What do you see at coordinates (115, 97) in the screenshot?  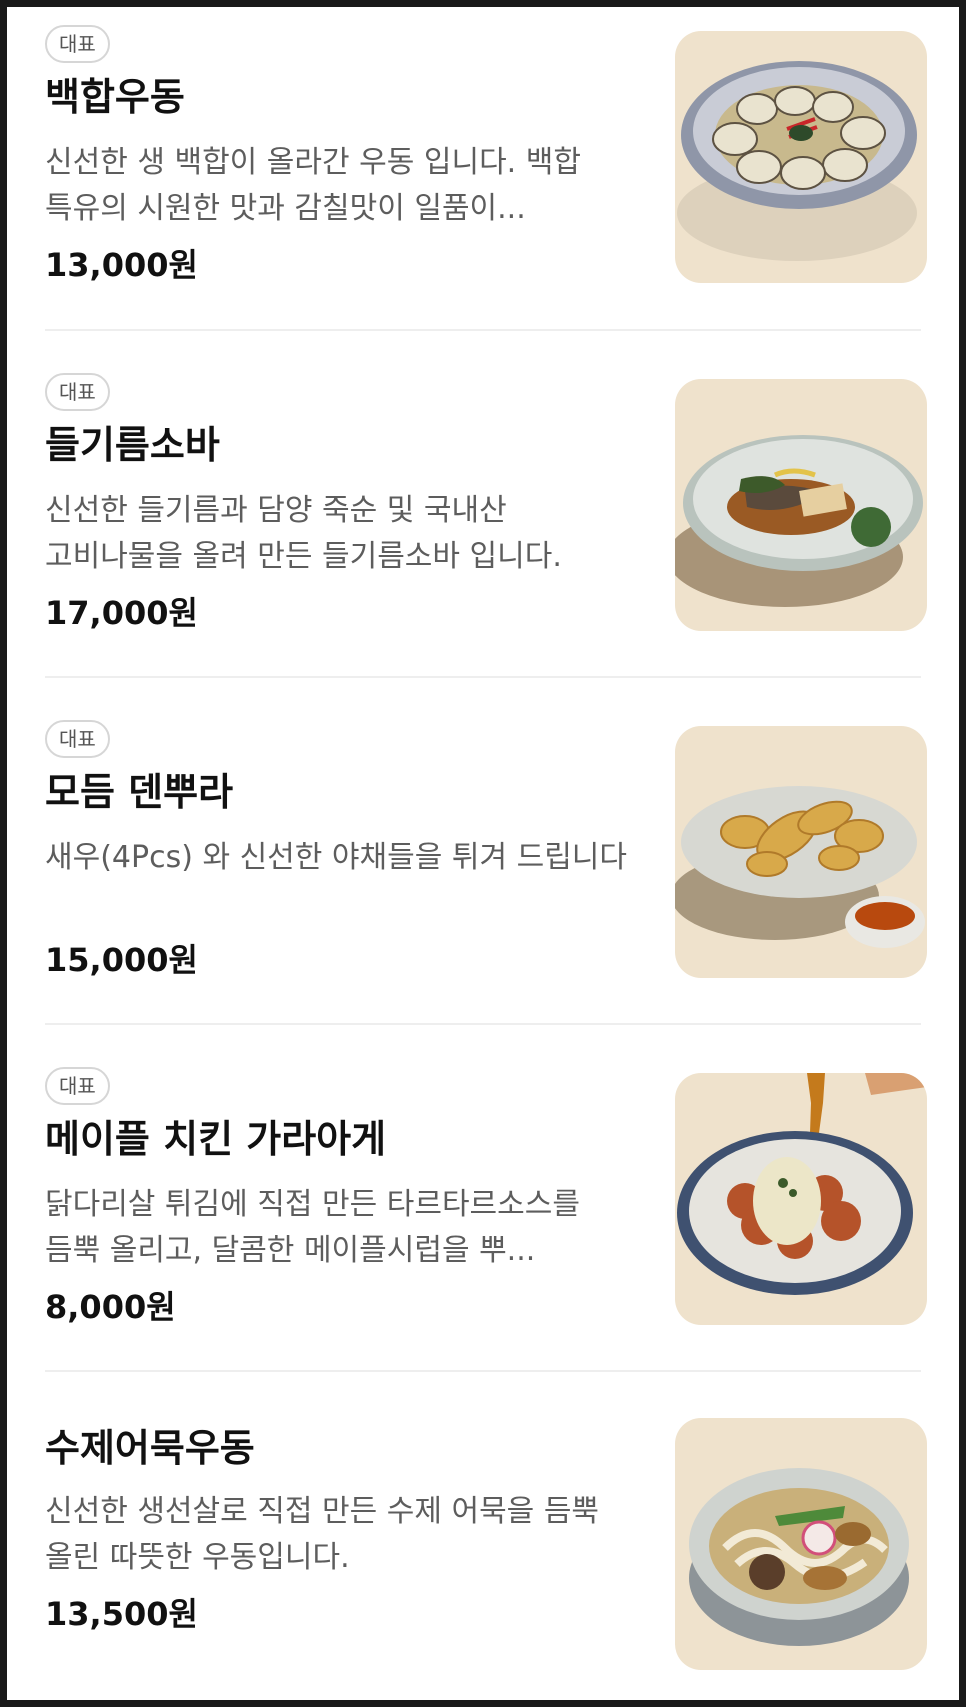 I see `menu-item-name: 백합우동` at bounding box center [115, 97].